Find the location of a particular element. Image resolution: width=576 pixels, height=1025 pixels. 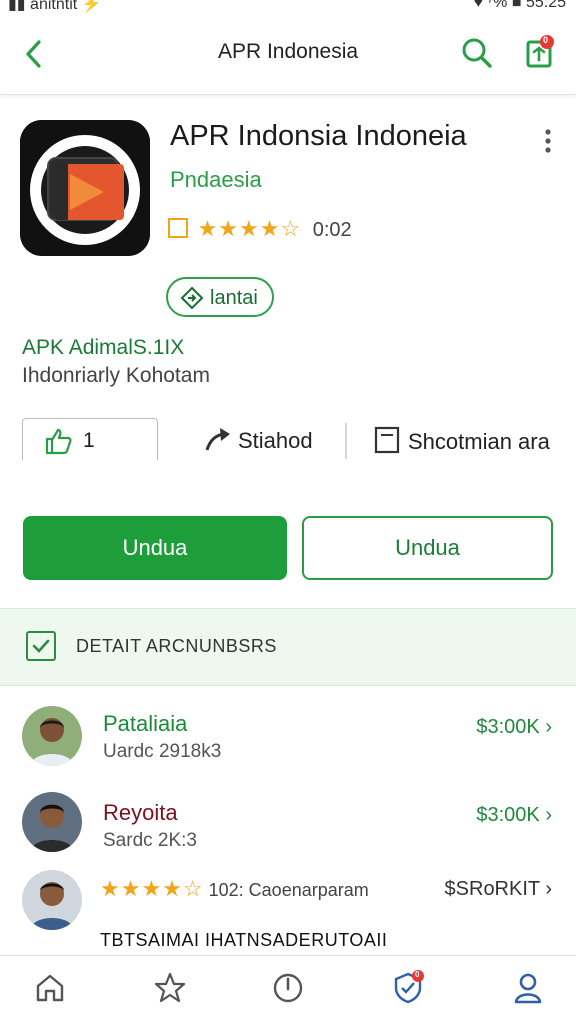

share-button: Stiahod is located at coordinates (258, 442).